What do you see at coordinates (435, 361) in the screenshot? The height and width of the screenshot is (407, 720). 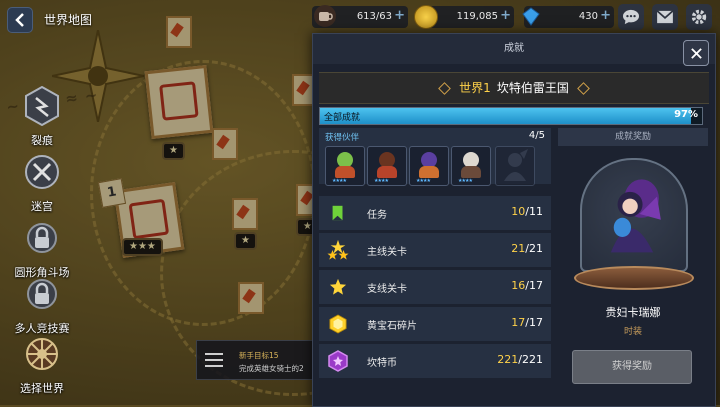 I see `achievement-row-kant-coin: 坎特币 221/221` at bounding box center [435, 361].